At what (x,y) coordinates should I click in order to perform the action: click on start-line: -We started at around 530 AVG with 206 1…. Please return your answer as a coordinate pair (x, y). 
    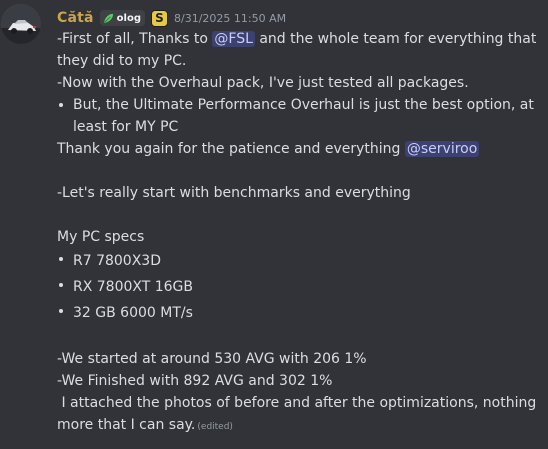
    Looking at the image, I should click on (212, 359).